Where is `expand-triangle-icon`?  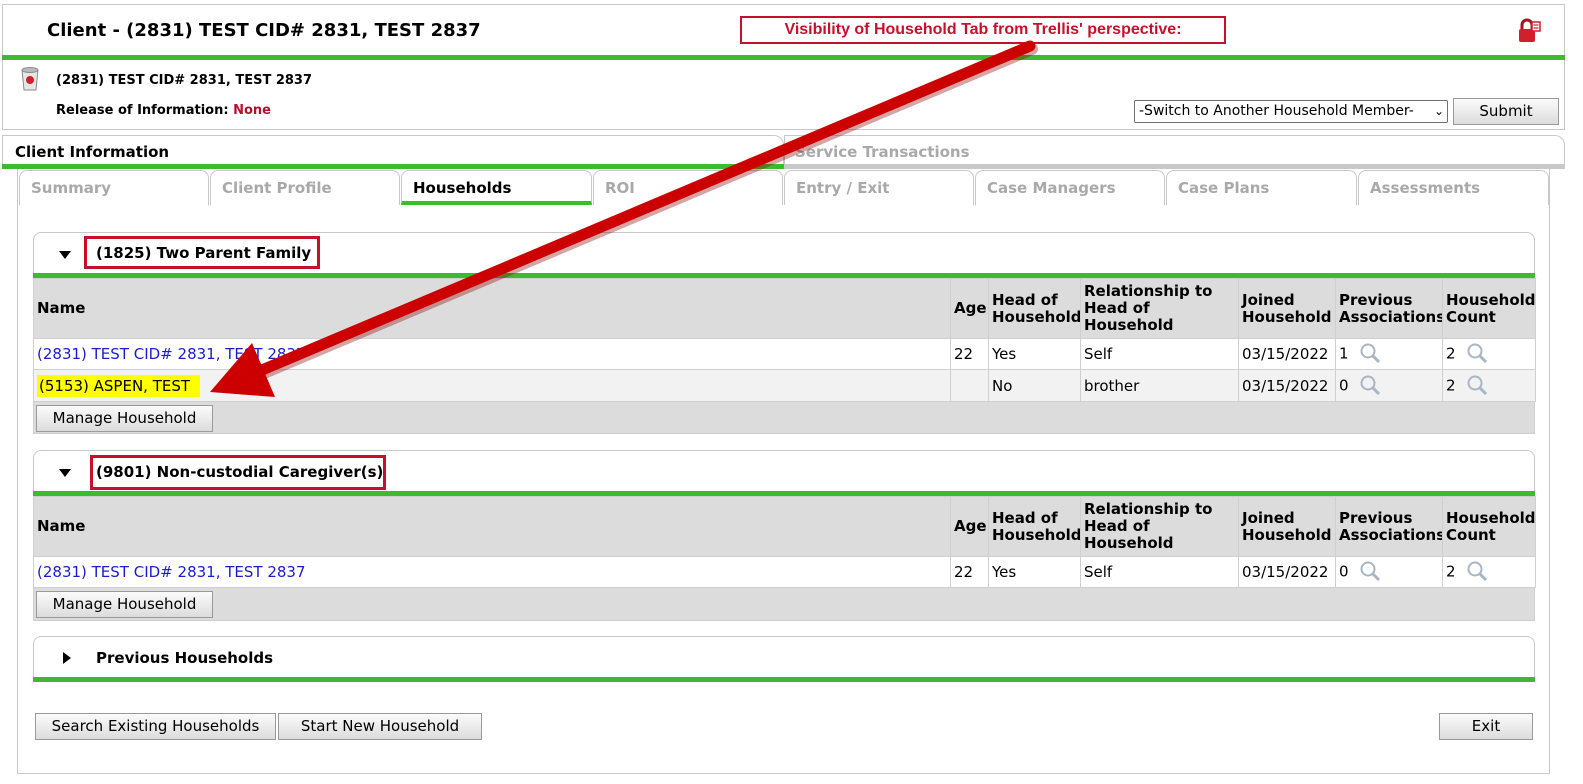
expand-triangle-icon is located at coordinates (67, 658).